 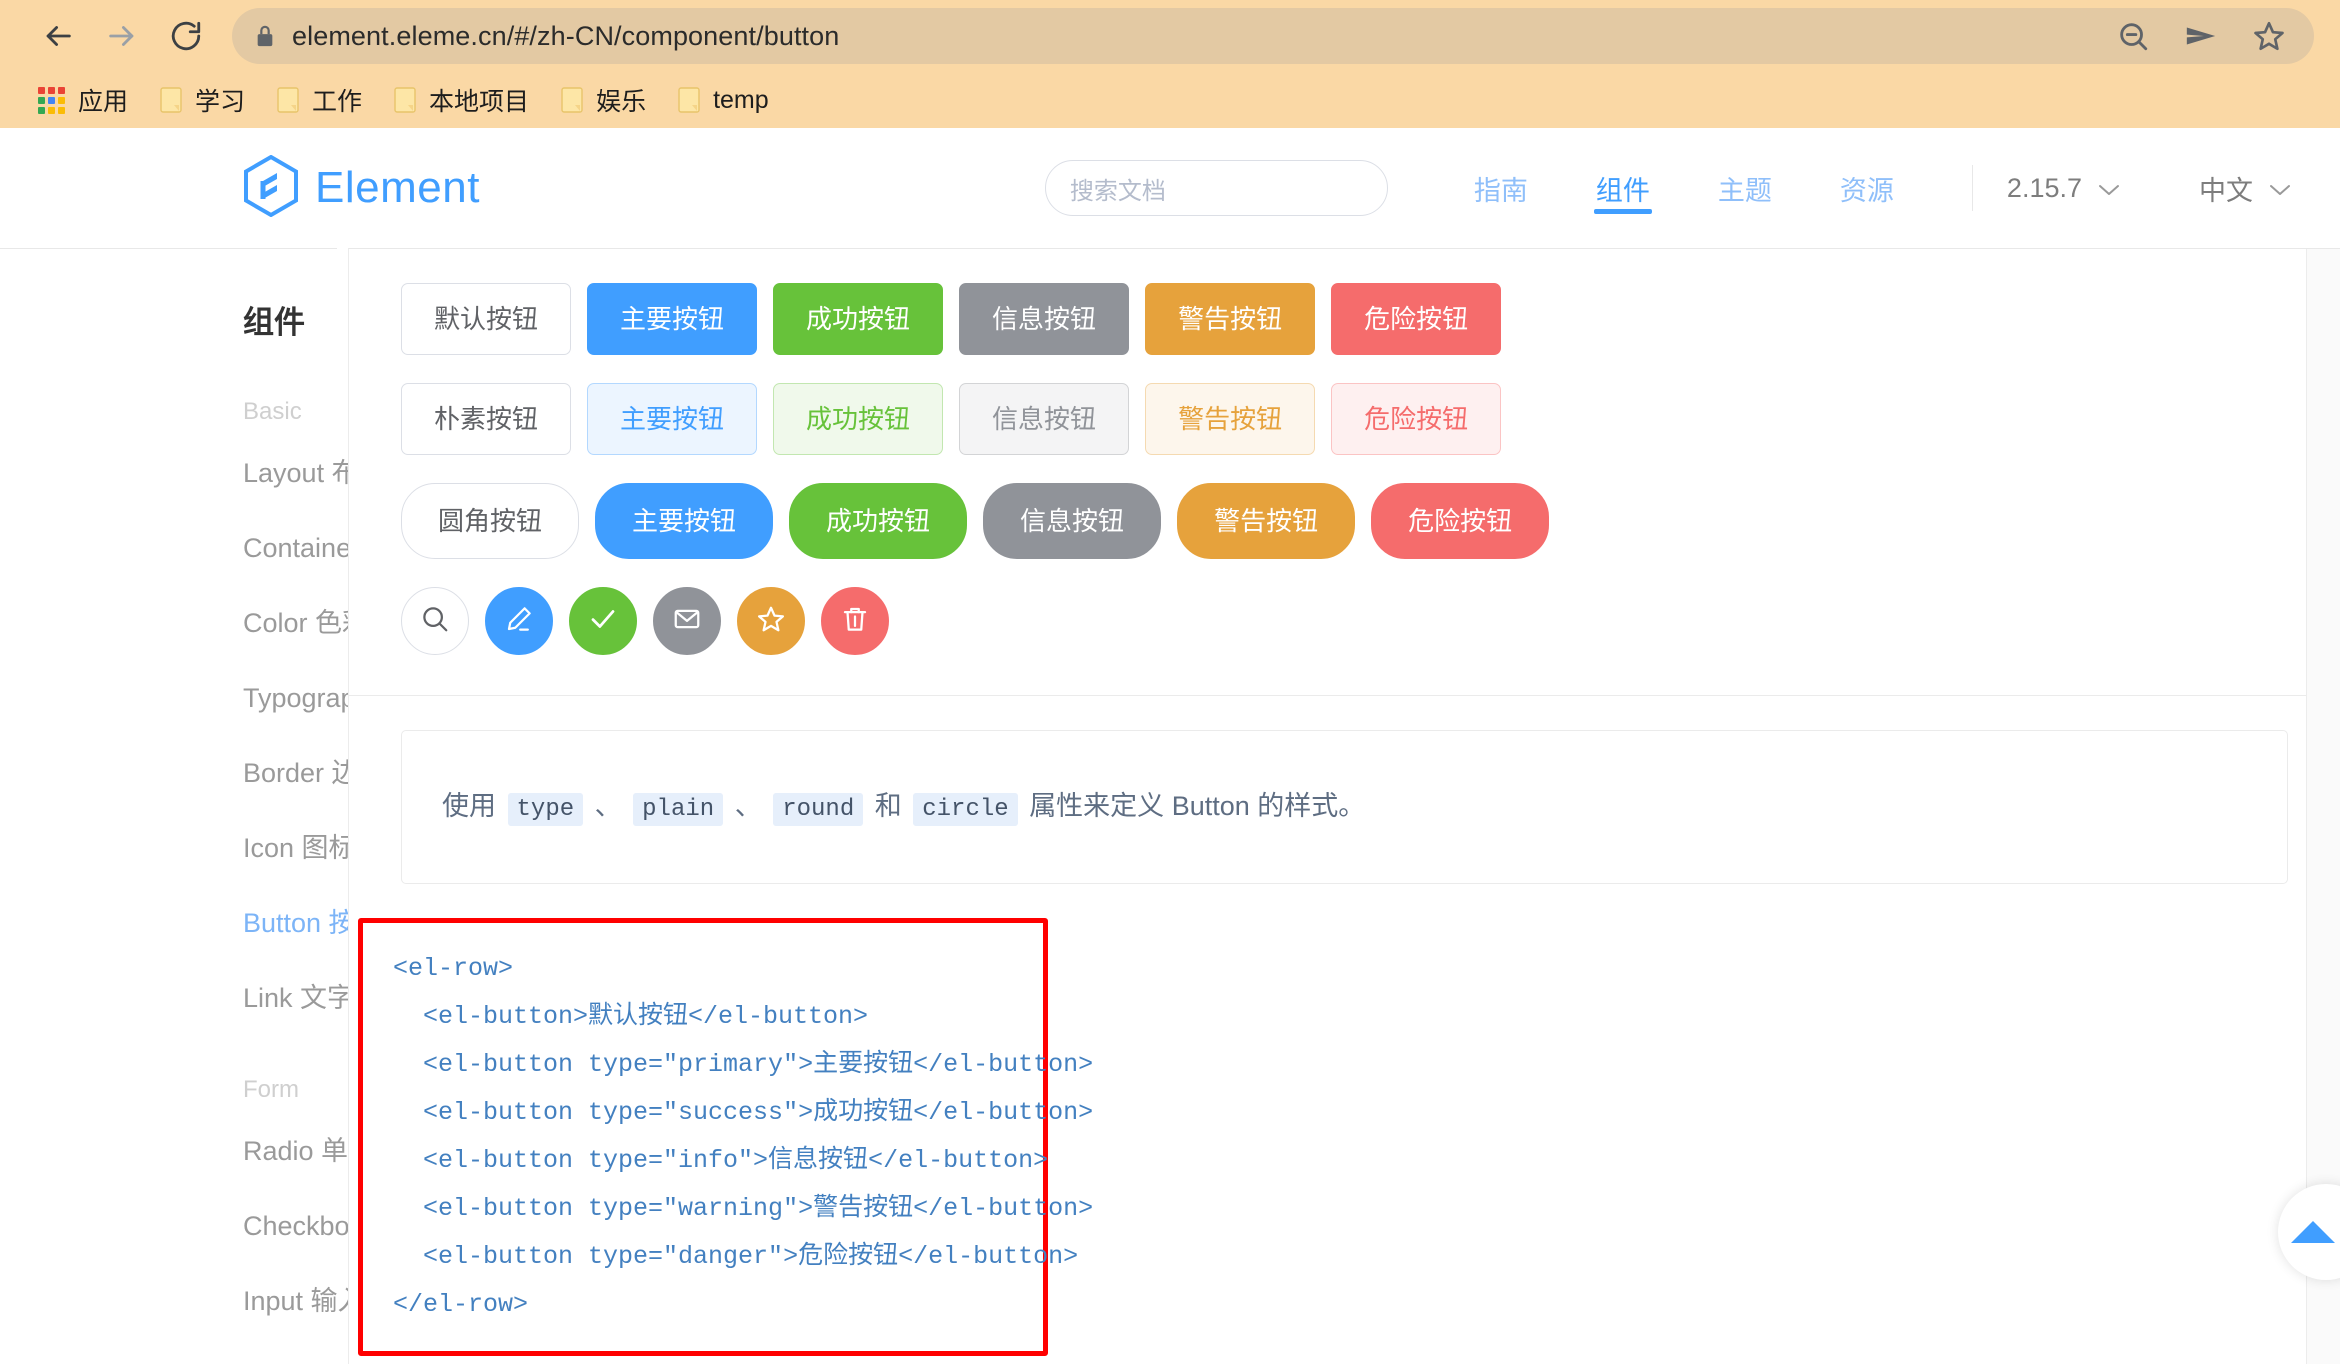 I want to click on button-circle-message, so click(x=687, y=621).